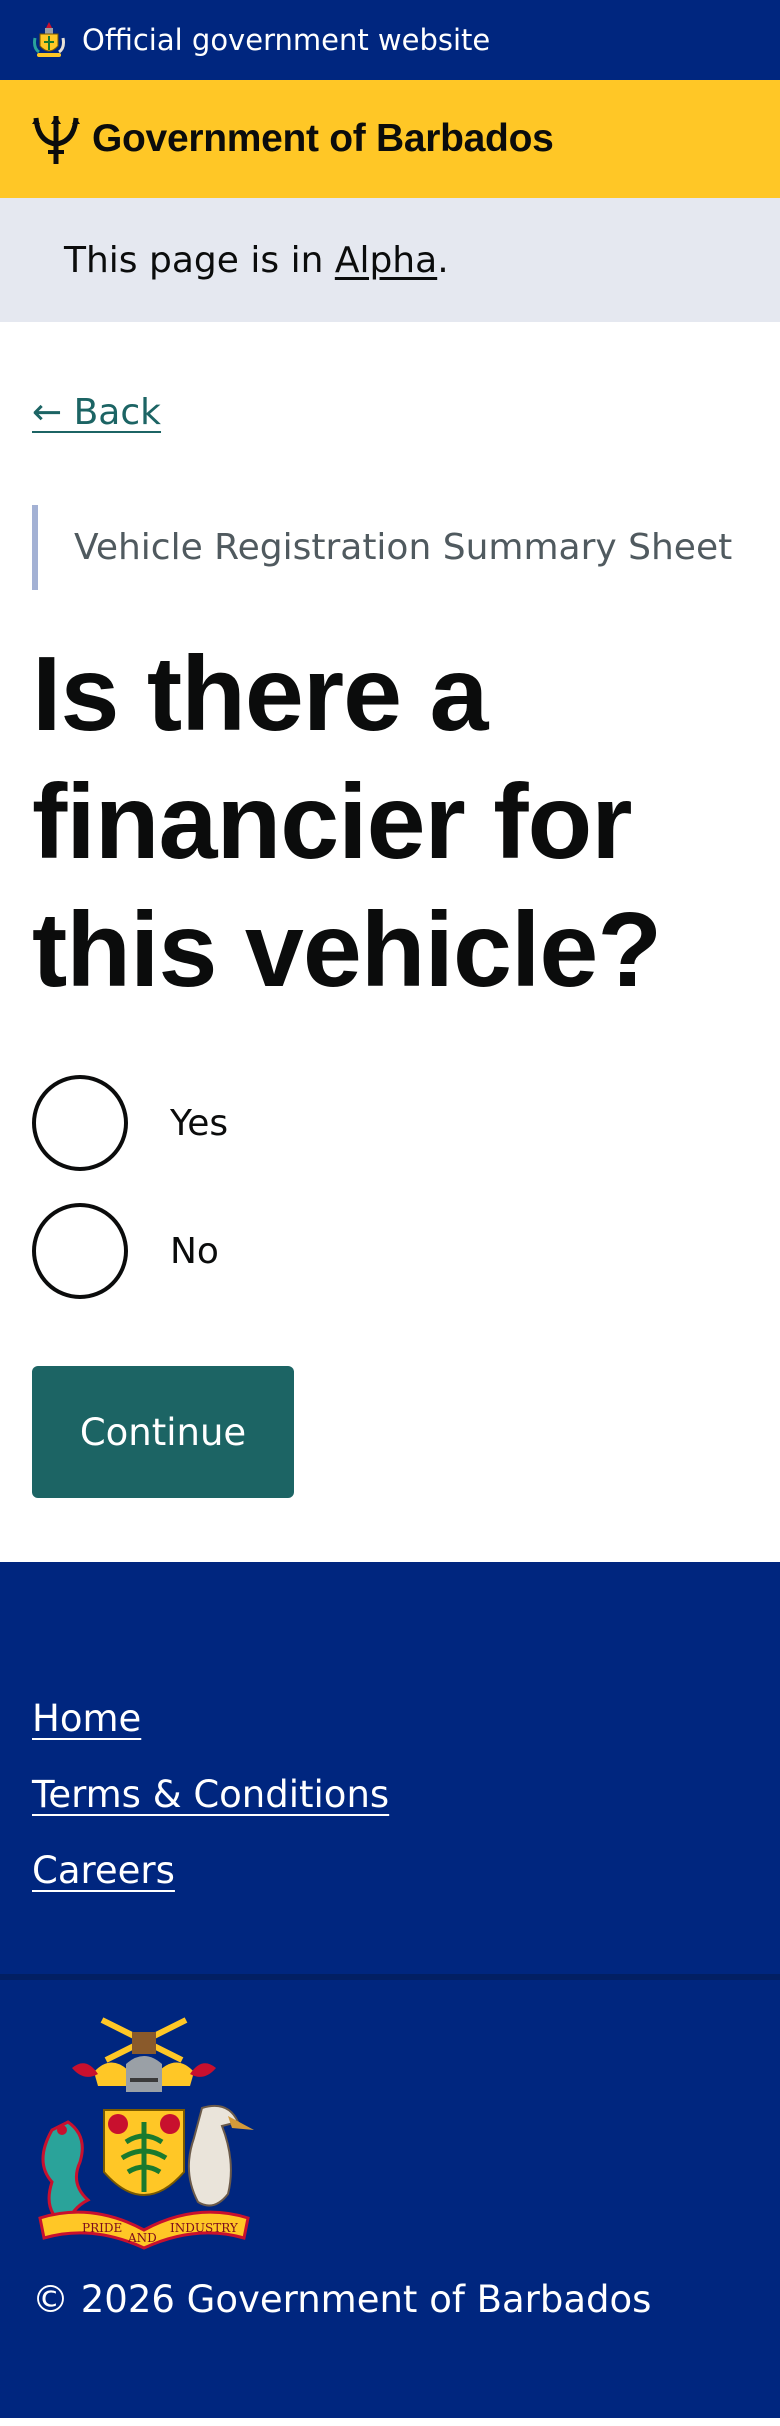  Describe the element at coordinates (199, 1123) in the screenshot. I see `radio-label-yes: Yes` at that location.